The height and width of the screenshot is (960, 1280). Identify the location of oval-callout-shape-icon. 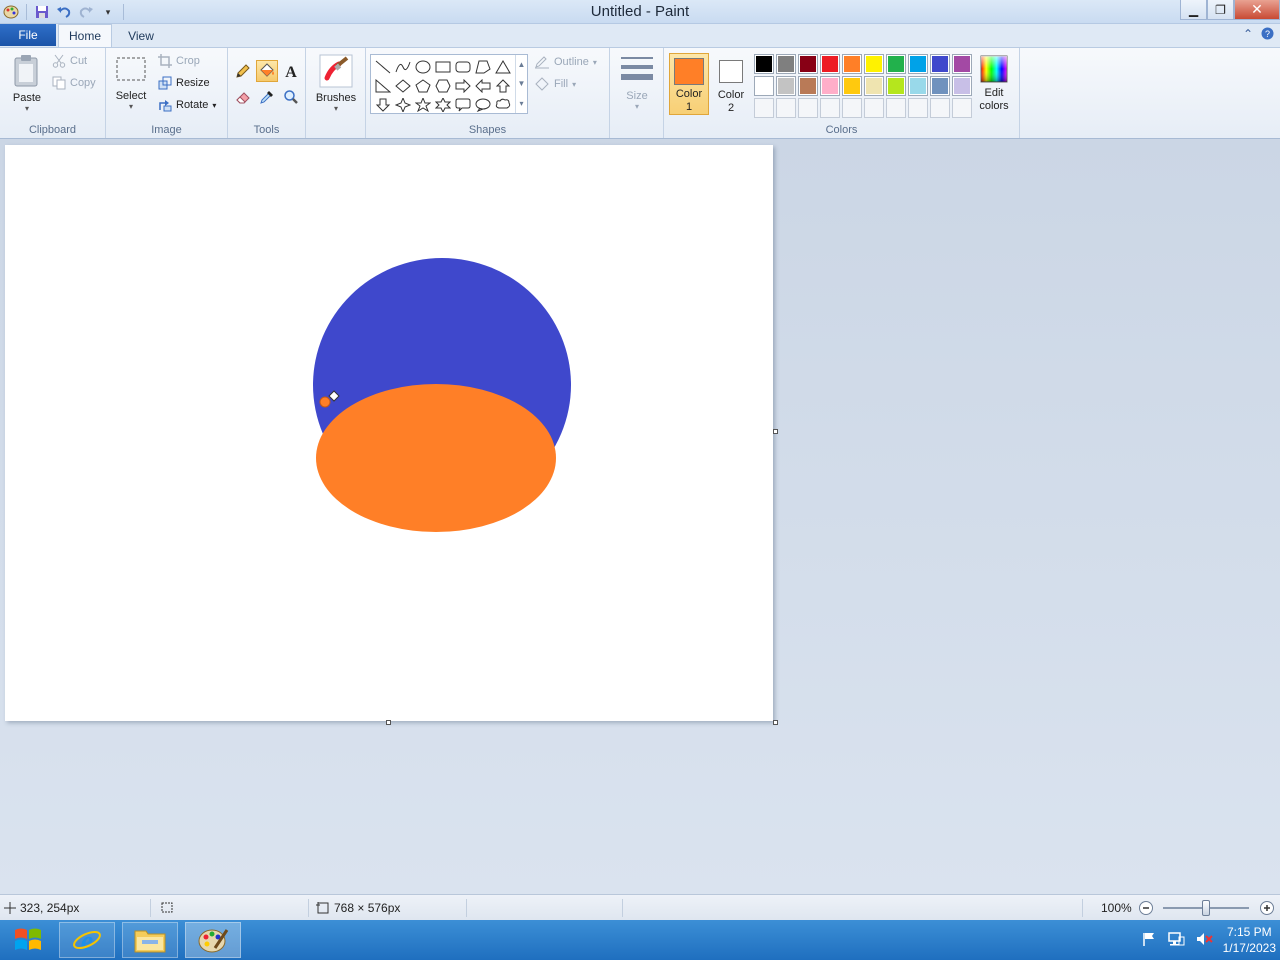
(483, 104).